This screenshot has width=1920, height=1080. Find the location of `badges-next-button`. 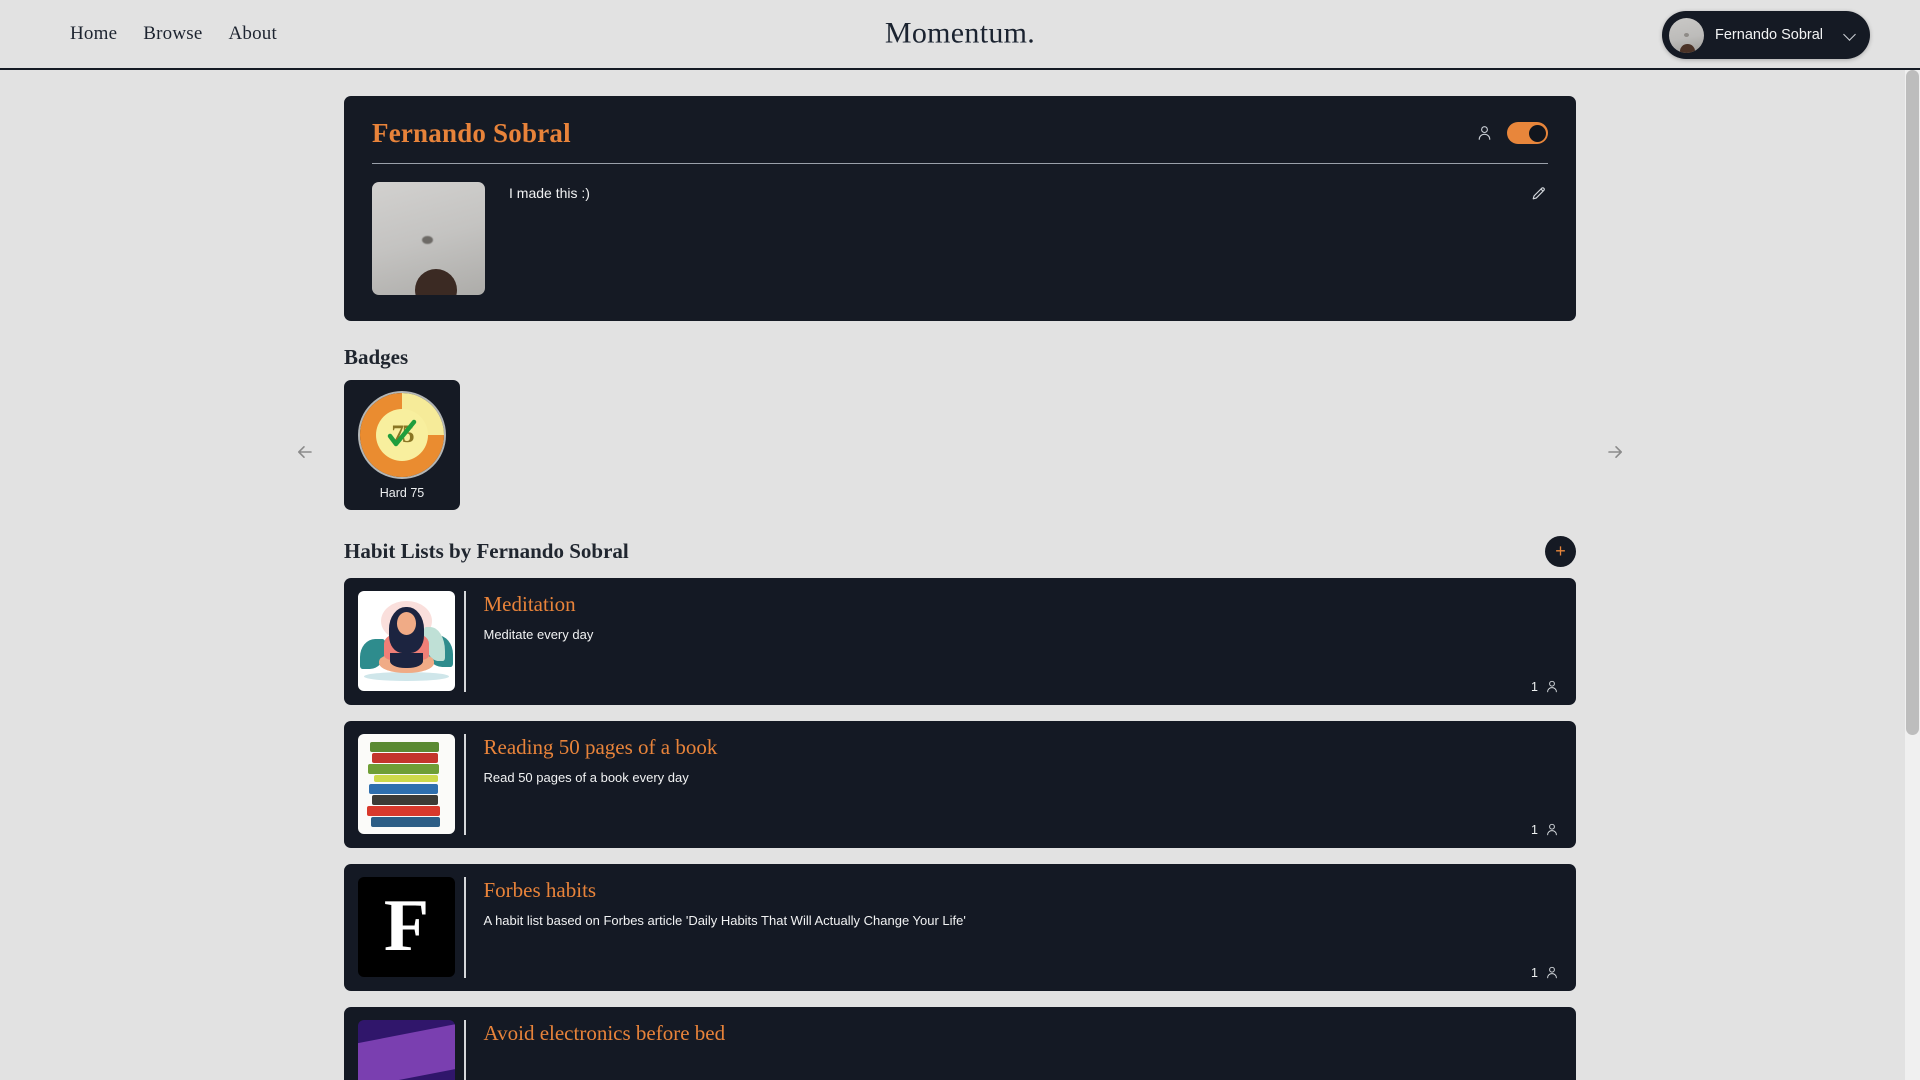

badges-next-button is located at coordinates (1615, 452).